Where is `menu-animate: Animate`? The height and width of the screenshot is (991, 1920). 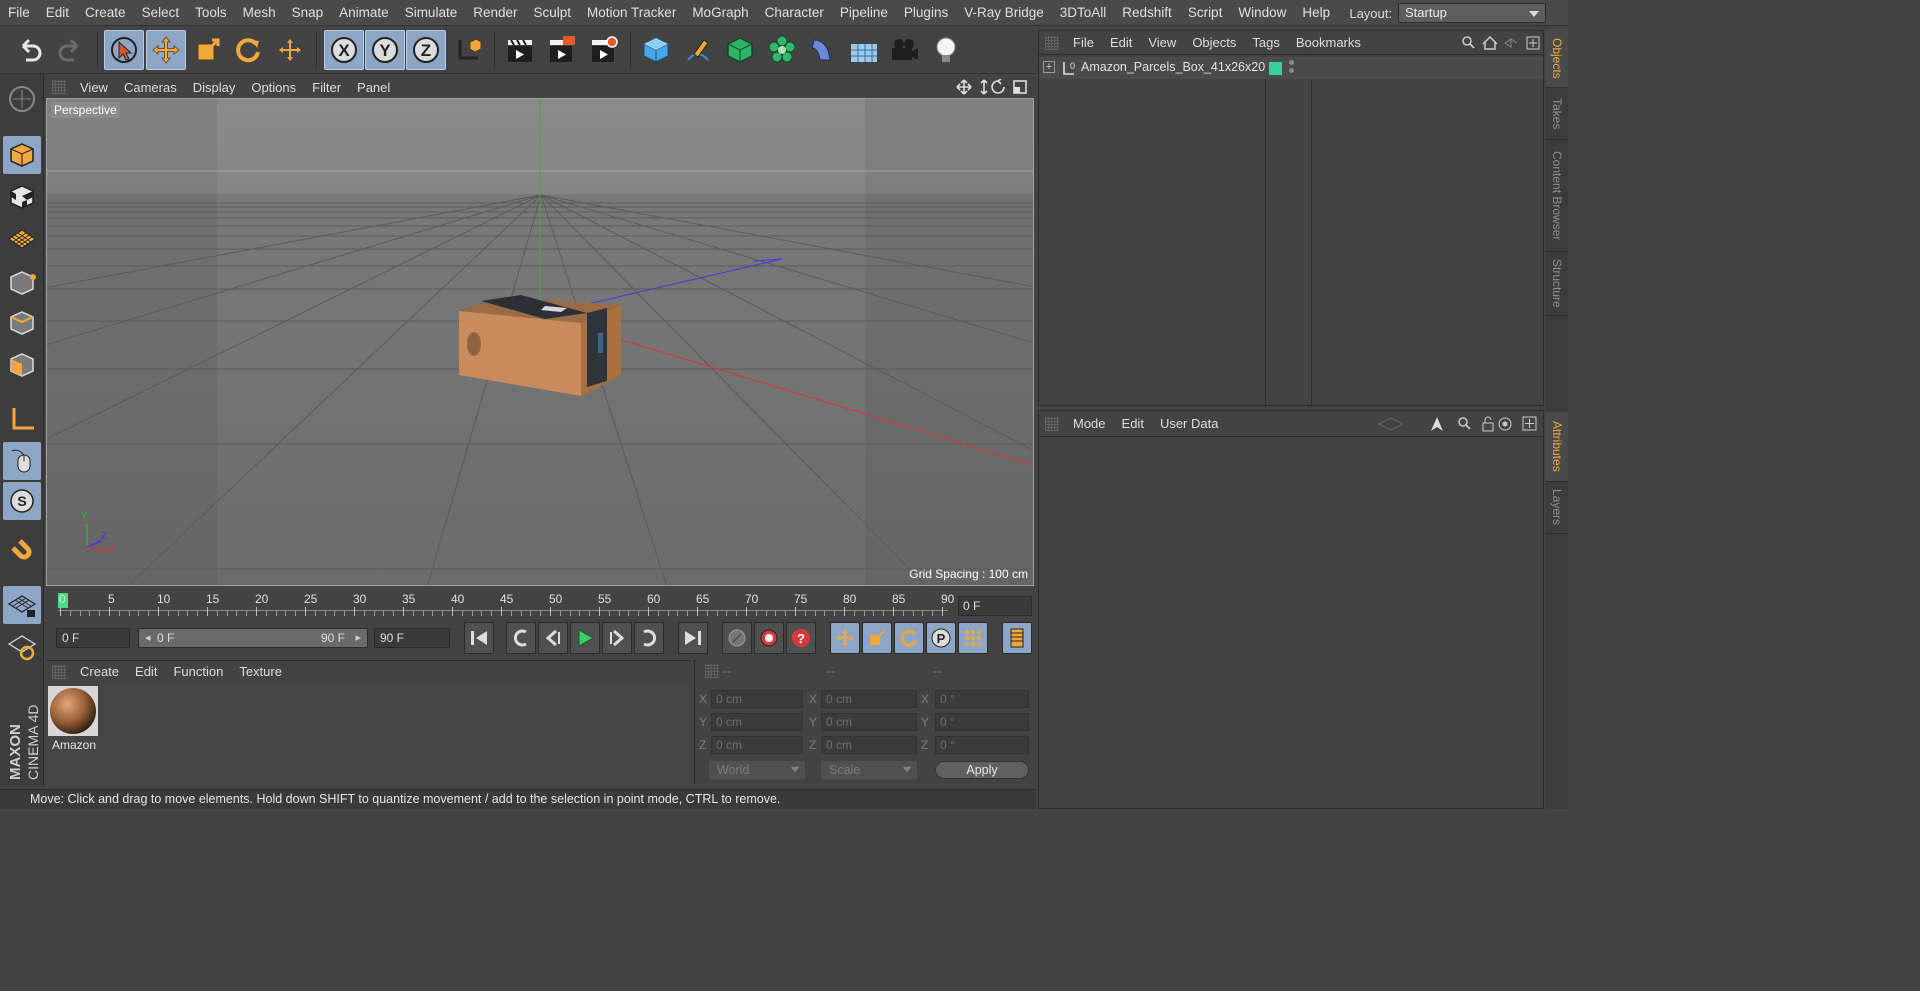 menu-animate: Animate is located at coordinates (364, 13).